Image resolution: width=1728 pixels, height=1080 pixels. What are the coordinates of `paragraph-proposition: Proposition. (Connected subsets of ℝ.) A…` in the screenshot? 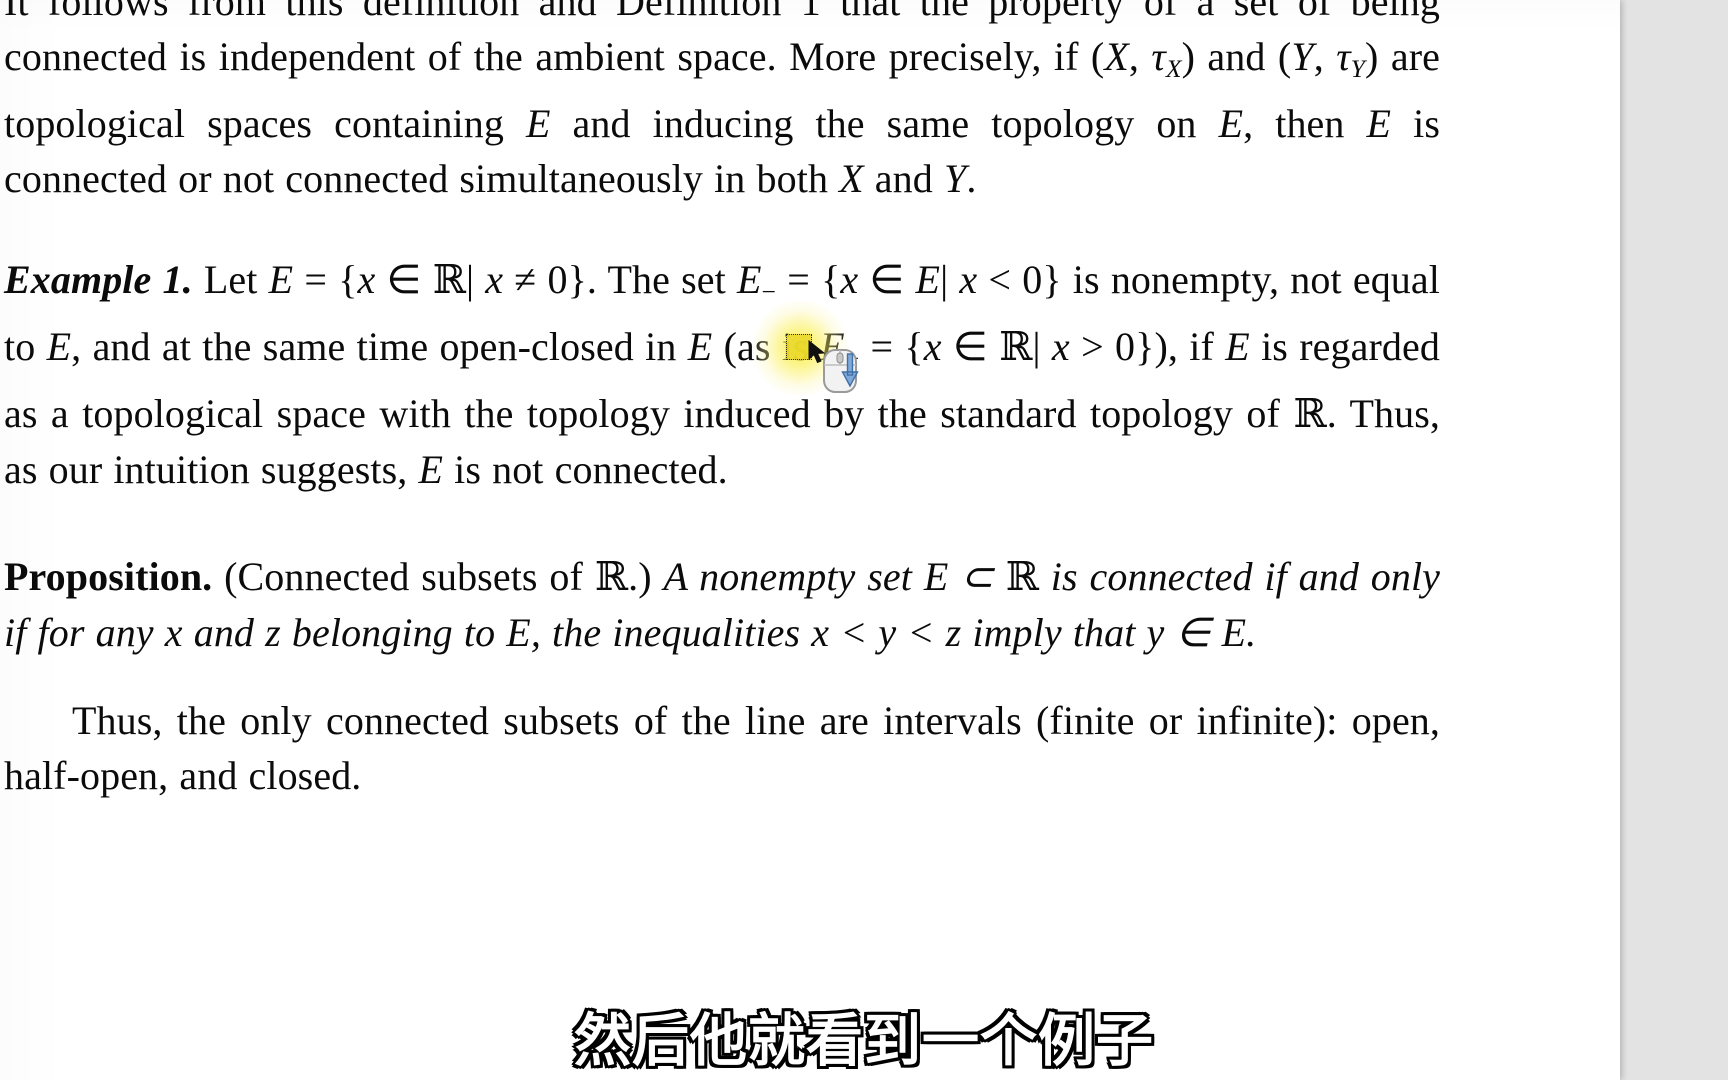 It's located at (722, 605).